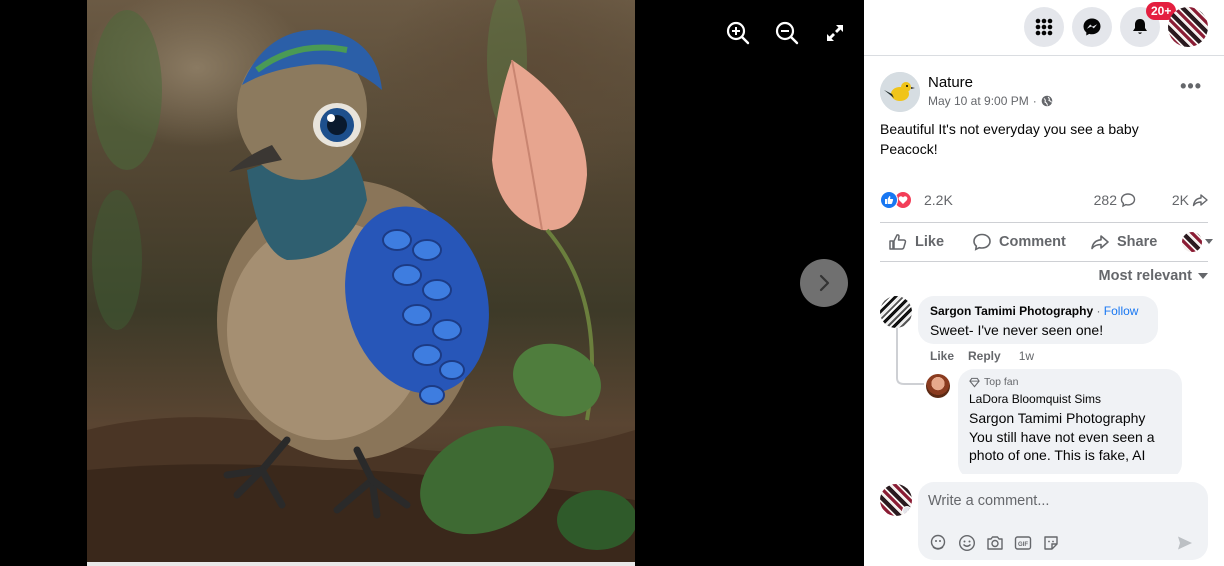 The height and width of the screenshot is (566, 1224). Describe the element at coordinates (896, 312) in the screenshot. I see `commenter-avatar` at that location.